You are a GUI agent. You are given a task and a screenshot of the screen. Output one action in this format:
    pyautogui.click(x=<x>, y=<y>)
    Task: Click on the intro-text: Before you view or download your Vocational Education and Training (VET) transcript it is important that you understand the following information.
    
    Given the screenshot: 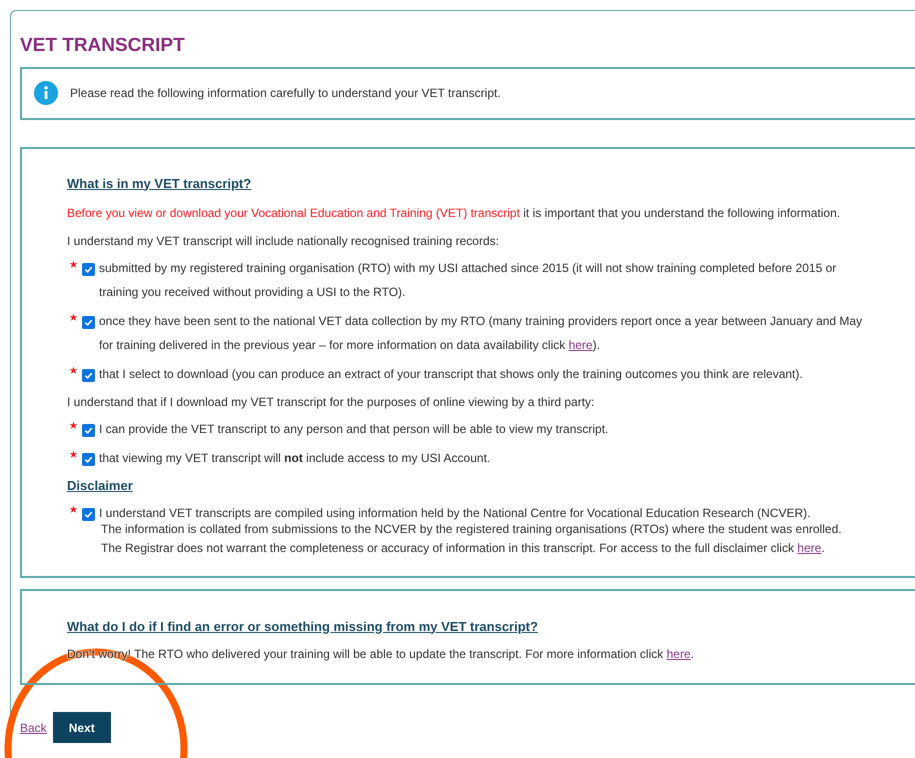 What is the action you would take?
    pyautogui.click(x=454, y=213)
    